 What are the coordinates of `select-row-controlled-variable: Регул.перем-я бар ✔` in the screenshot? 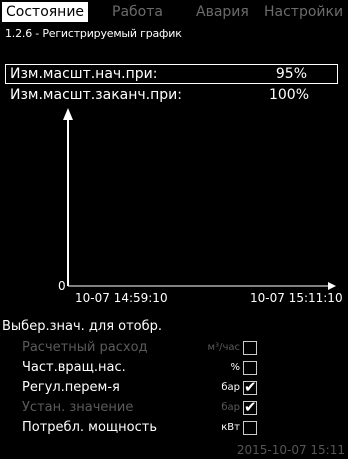 It's located at (174, 388).